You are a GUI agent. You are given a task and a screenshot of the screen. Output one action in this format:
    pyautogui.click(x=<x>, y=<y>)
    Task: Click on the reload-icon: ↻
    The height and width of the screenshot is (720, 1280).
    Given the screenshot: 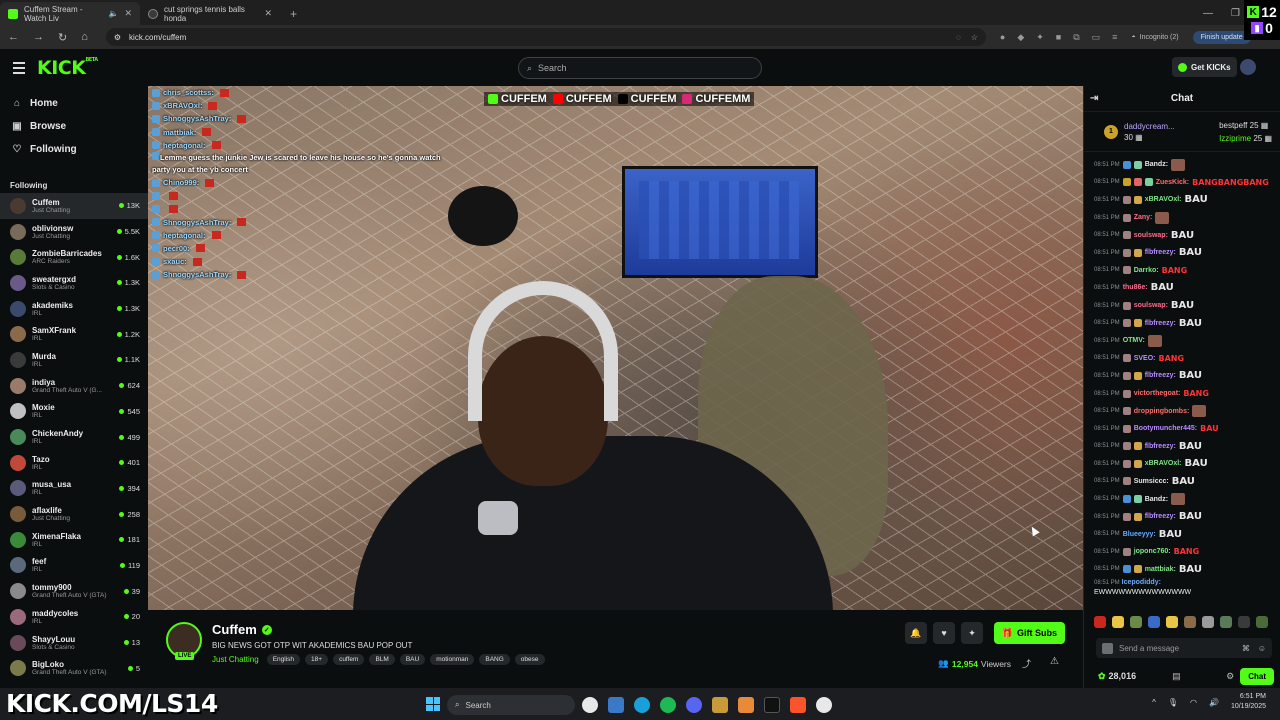 What is the action you would take?
    pyautogui.click(x=62, y=37)
    